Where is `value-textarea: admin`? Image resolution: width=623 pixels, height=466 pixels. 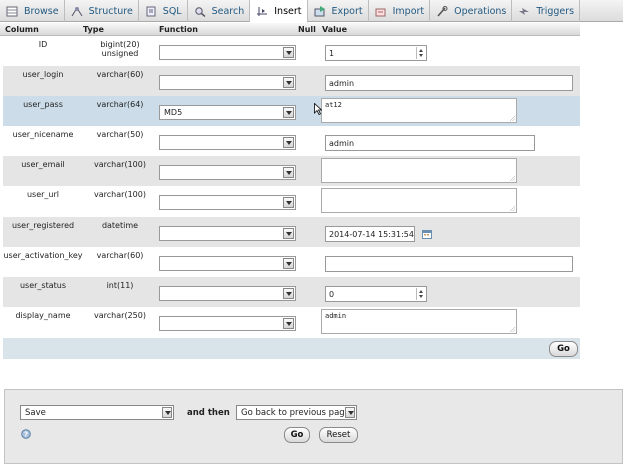 value-textarea: admin is located at coordinates (419, 321).